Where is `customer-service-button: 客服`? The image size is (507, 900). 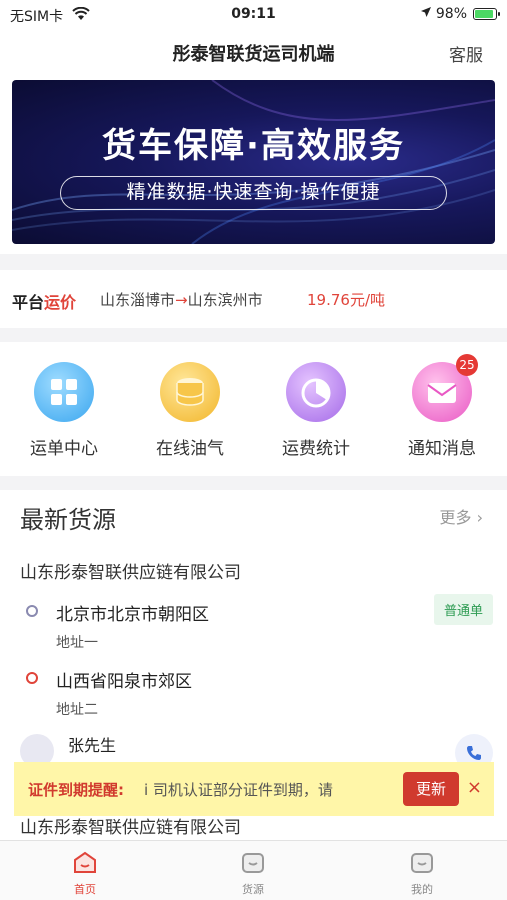
customer-service-button: 客服 is located at coordinates (466, 53).